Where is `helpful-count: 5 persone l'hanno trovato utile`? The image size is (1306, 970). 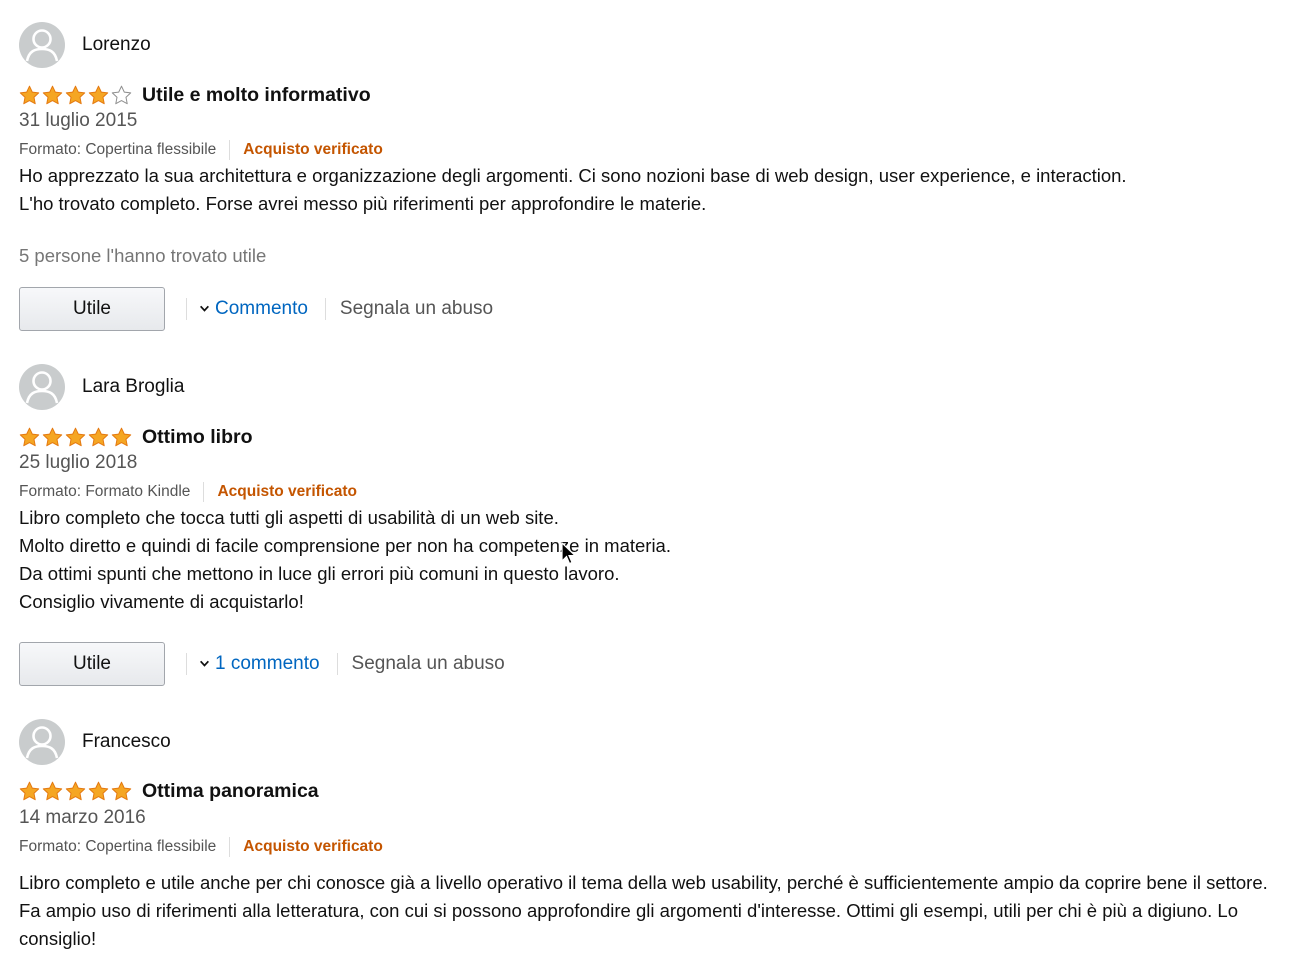
helpful-count: 5 persone l'hanno trovato utile is located at coordinates (143, 255).